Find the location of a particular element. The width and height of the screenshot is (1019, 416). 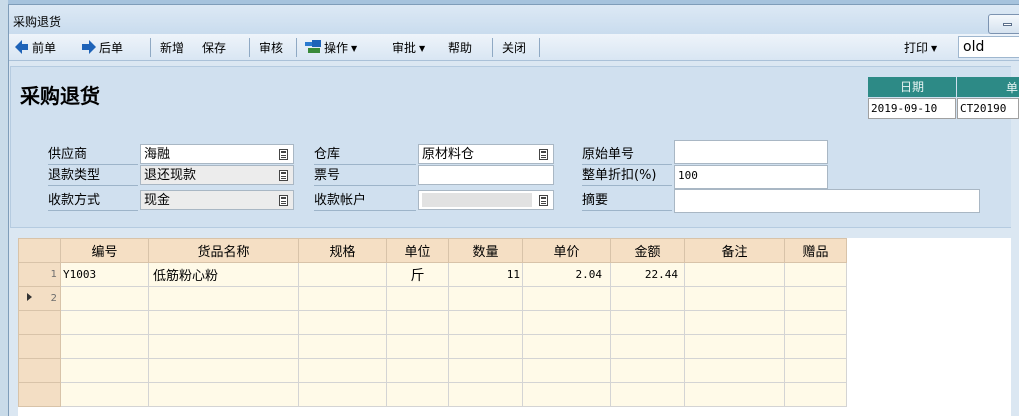

prev-doc-button: 前单 is located at coordinates (34, 48).